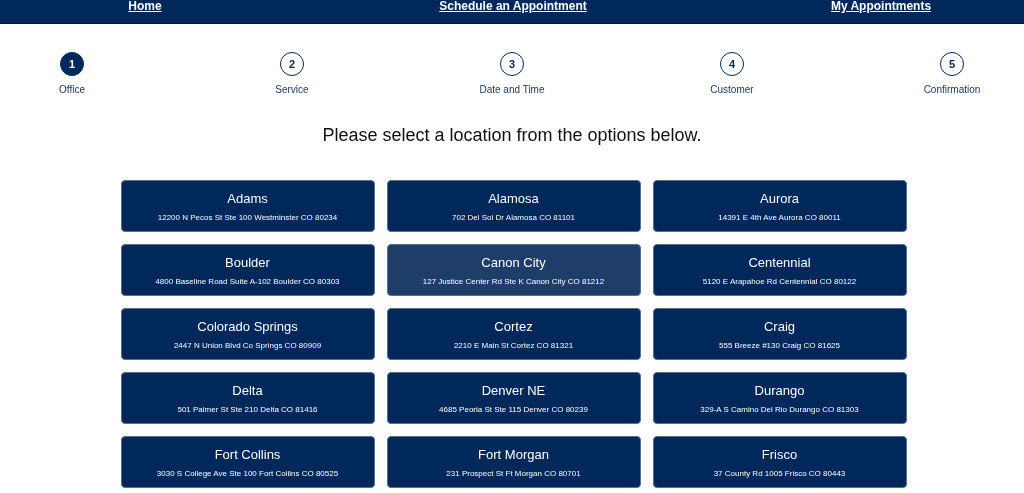 The width and height of the screenshot is (1024, 493). Describe the element at coordinates (247, 326) in the screenshot. I see `office-name: Colorado Springs` at that location.